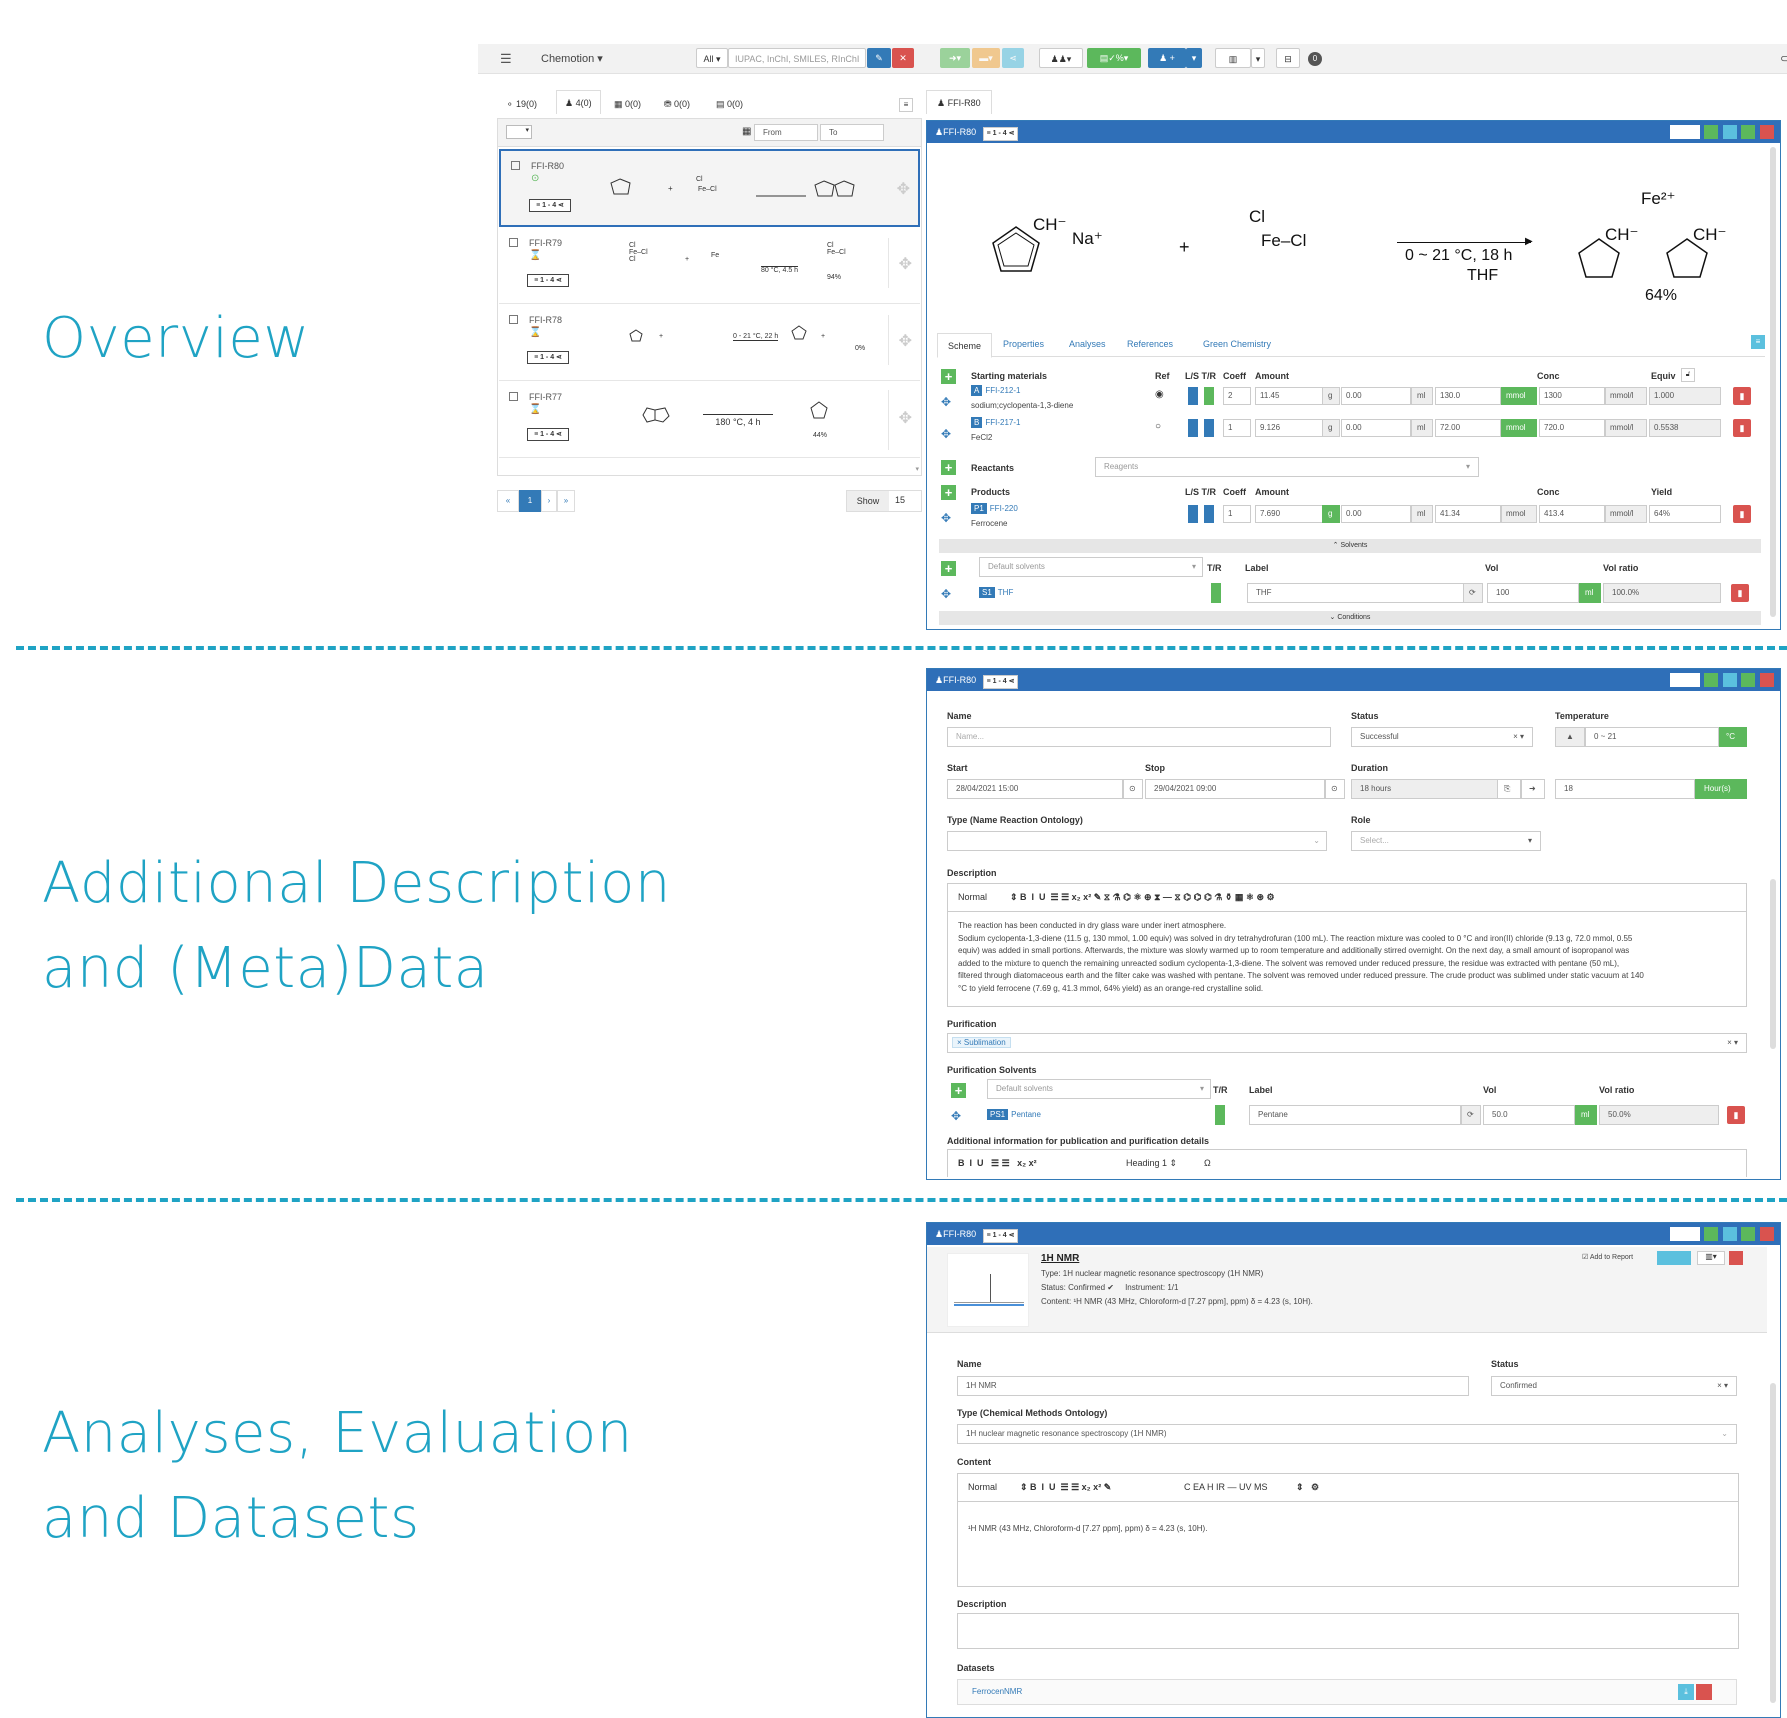 The image size is (1787, 1718). Describe the element at coordinates (996, 592) in the screenshot. I see `solvent-id: S1 THF` at that location.